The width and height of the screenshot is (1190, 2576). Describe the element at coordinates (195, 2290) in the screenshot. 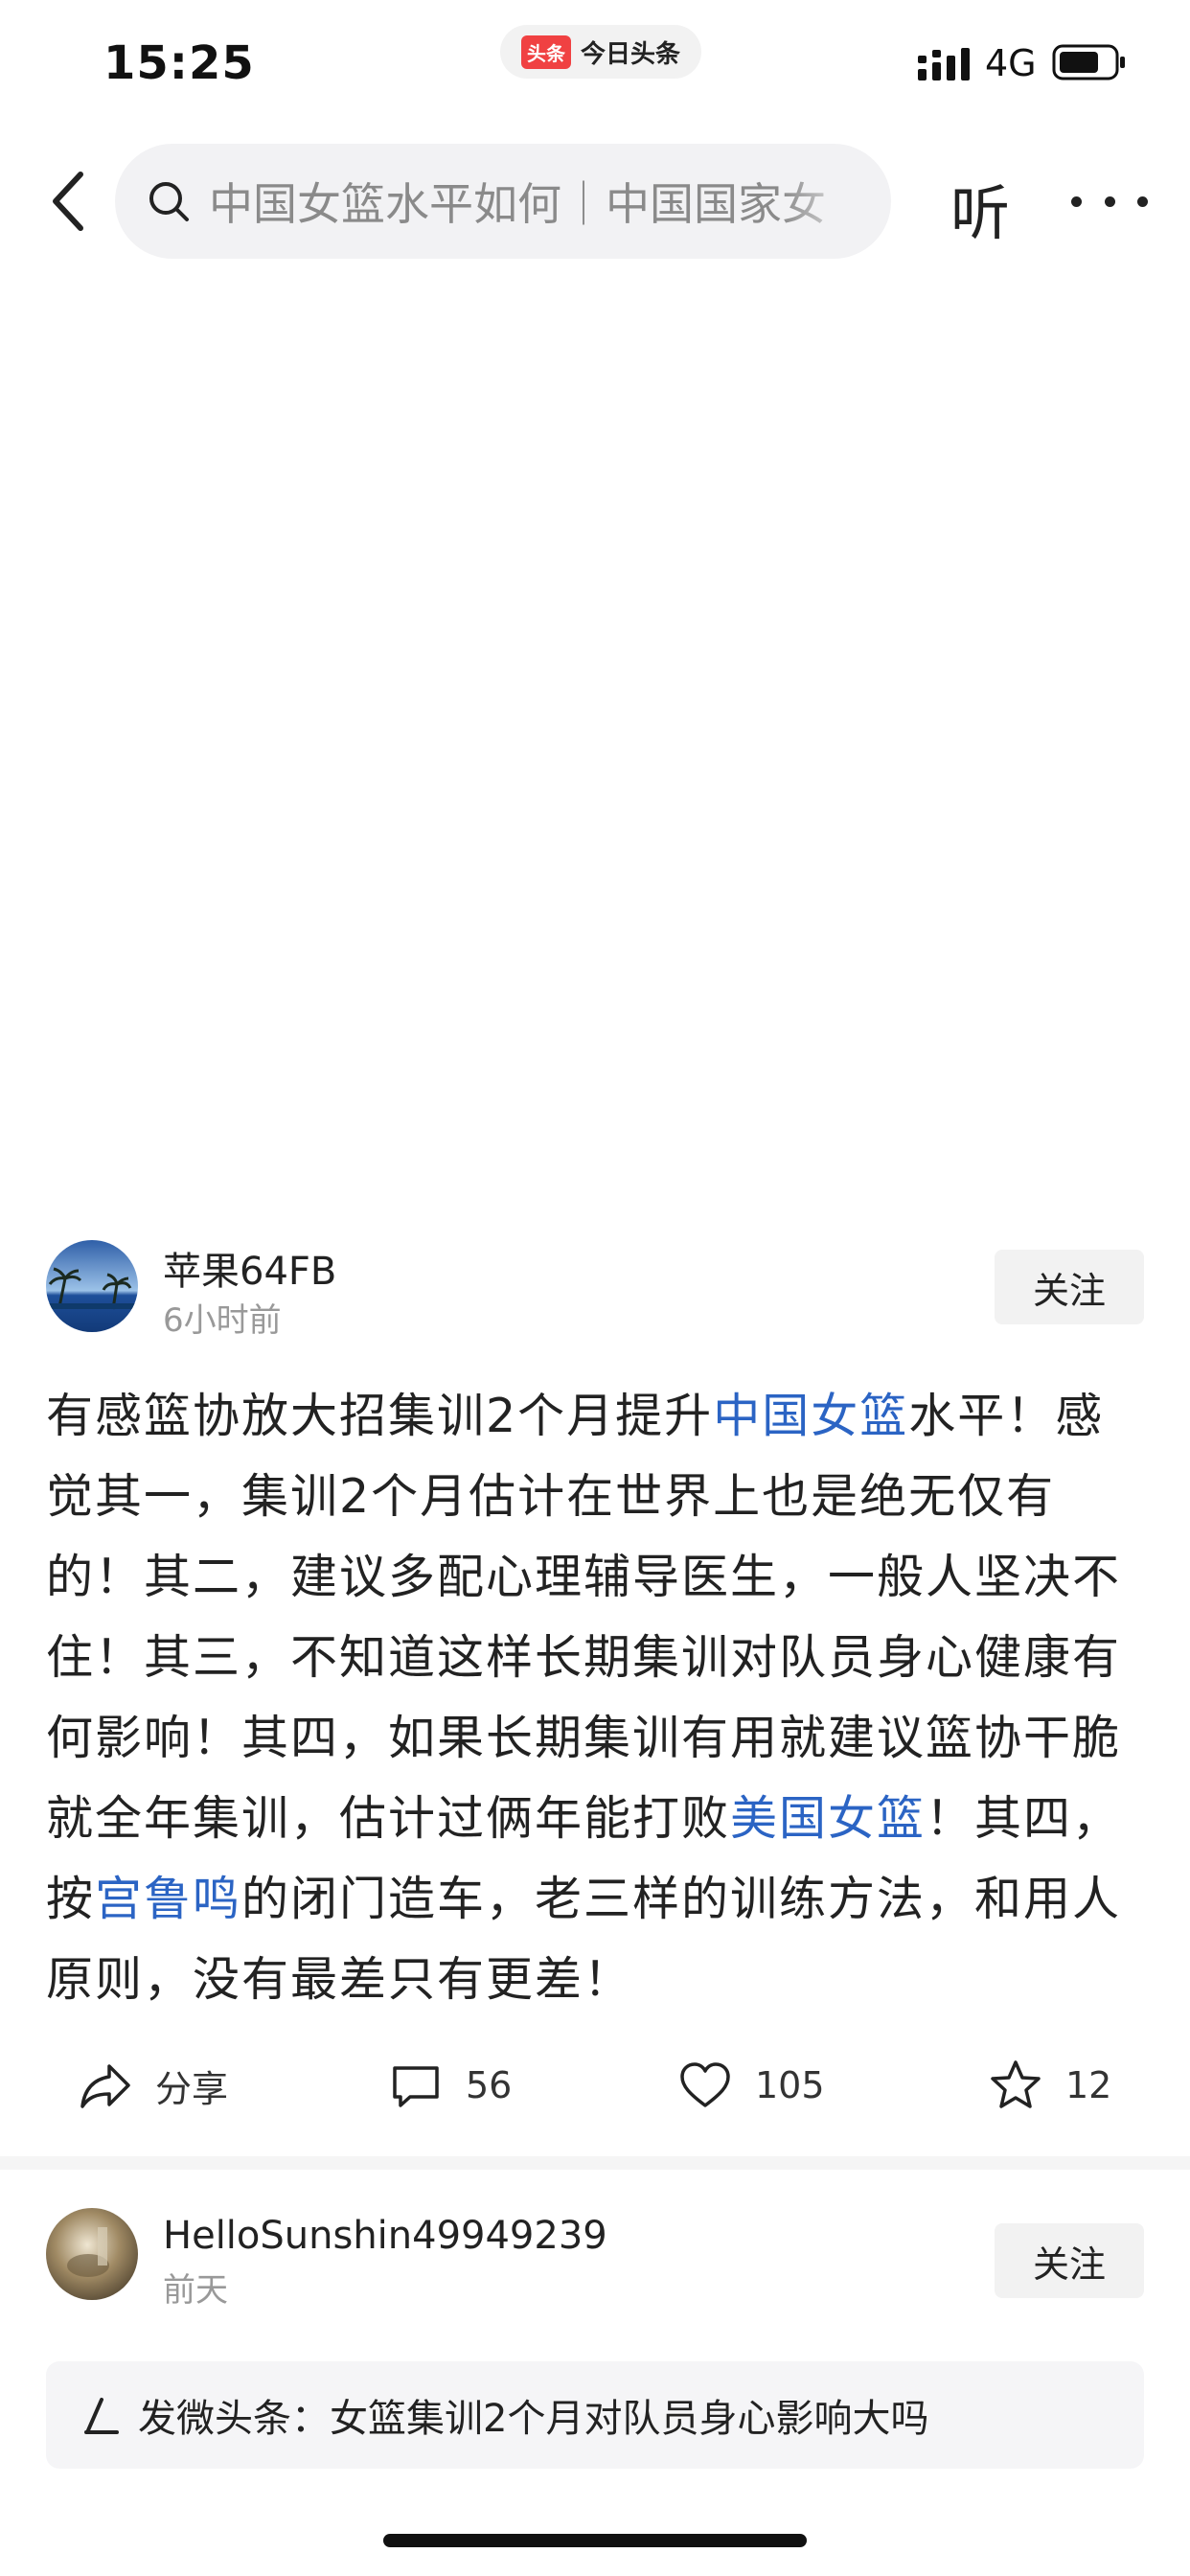

I see `post-time: 前天` at that location.